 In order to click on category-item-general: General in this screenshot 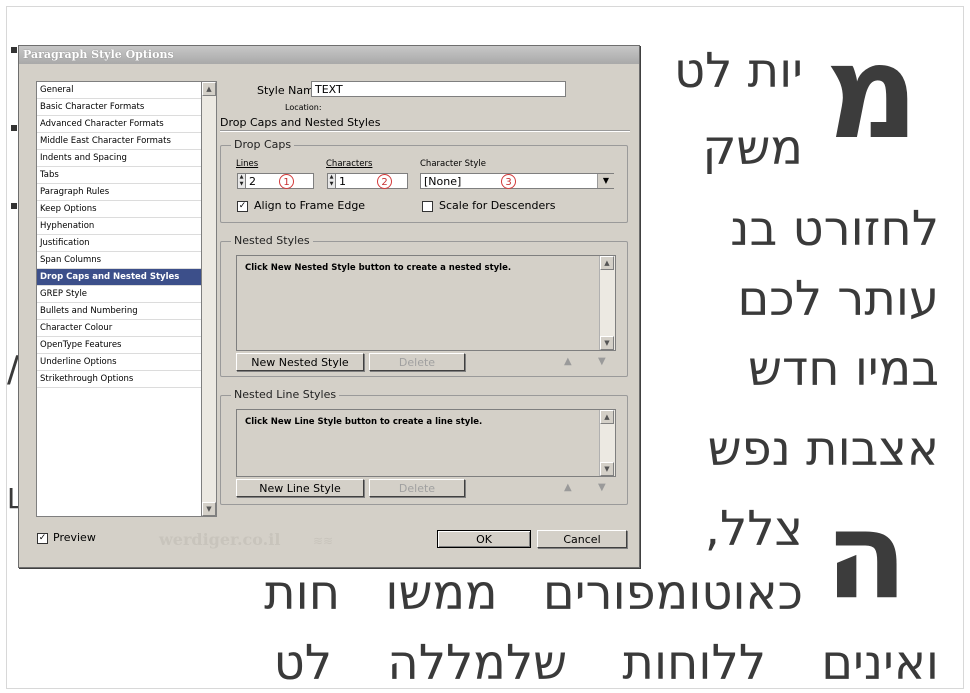, I will do `click(119, 90)`.